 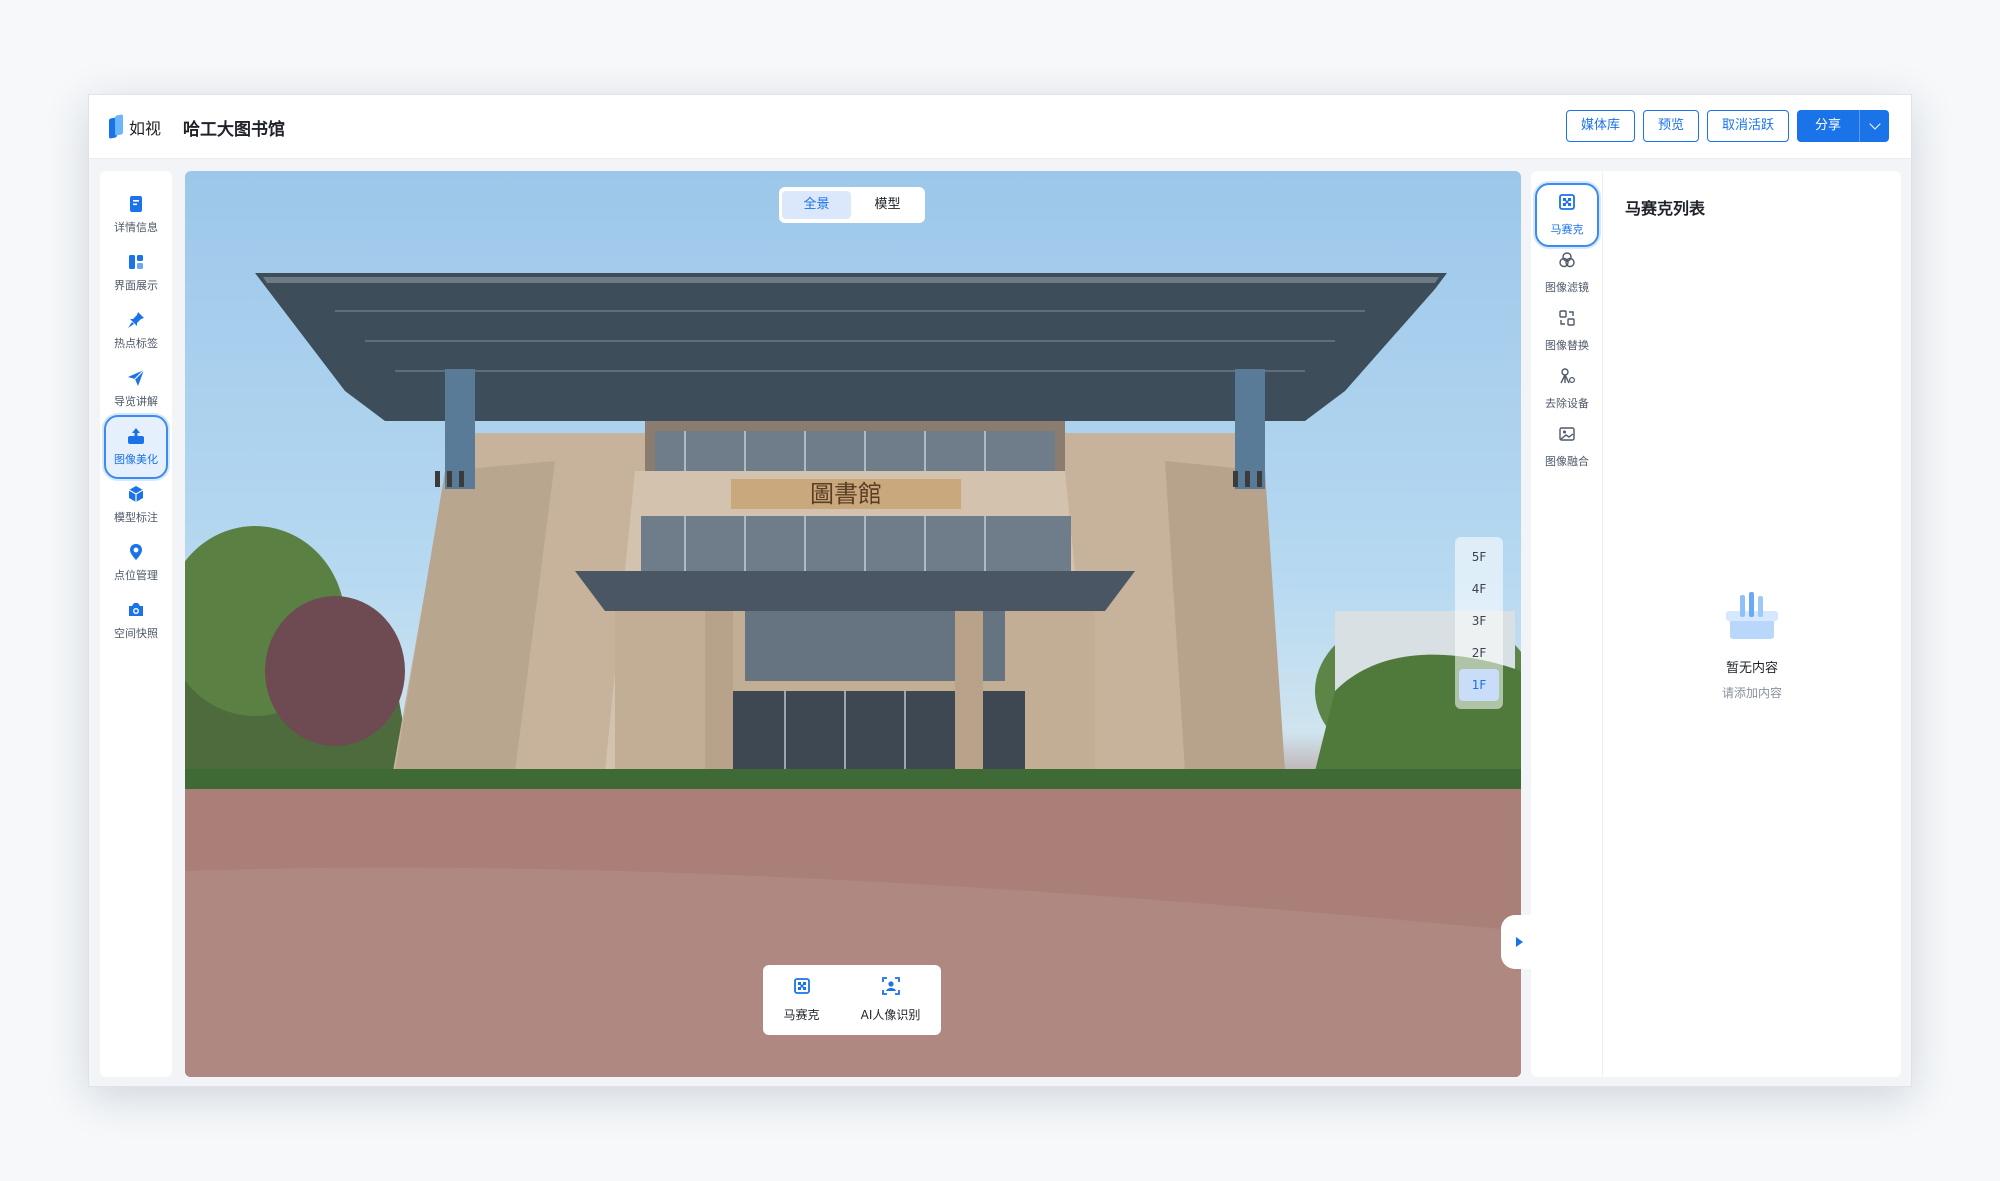 What do you see at coordinates (136, 331) in the screenshot?
I see `sidebar-item-hotspot: 热点标签` at bounding box center [136, 331].